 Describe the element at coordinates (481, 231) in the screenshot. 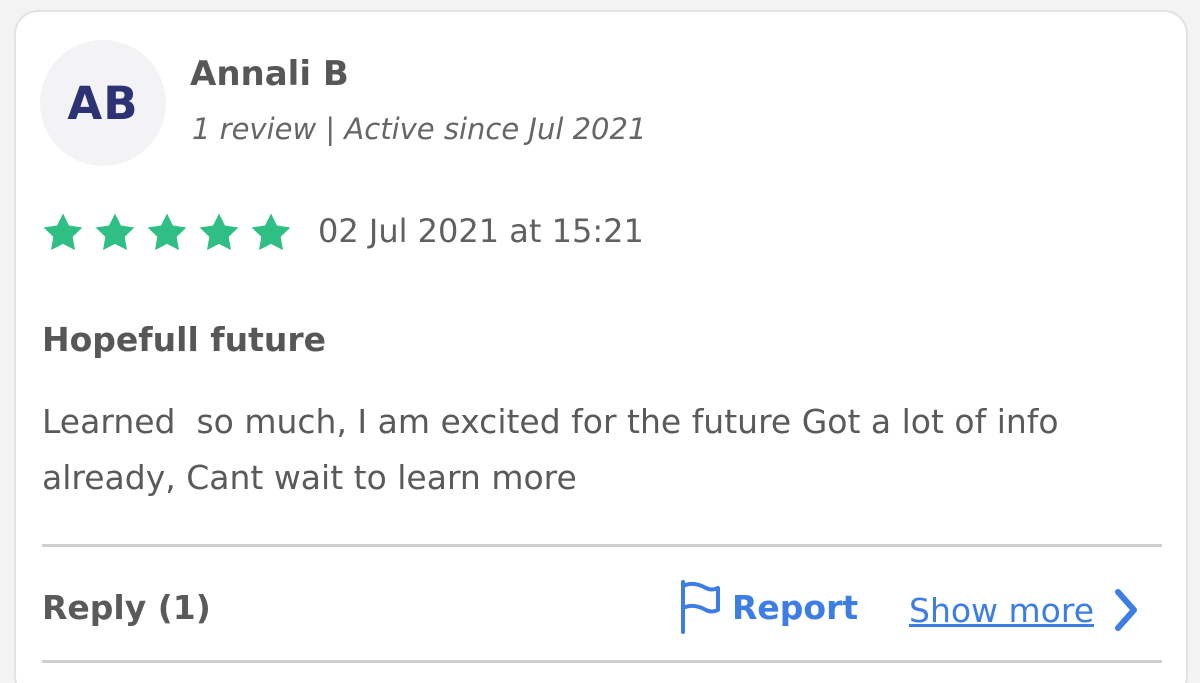

I see `review-date: 02 Jul 2021 at 15:21` at that location.